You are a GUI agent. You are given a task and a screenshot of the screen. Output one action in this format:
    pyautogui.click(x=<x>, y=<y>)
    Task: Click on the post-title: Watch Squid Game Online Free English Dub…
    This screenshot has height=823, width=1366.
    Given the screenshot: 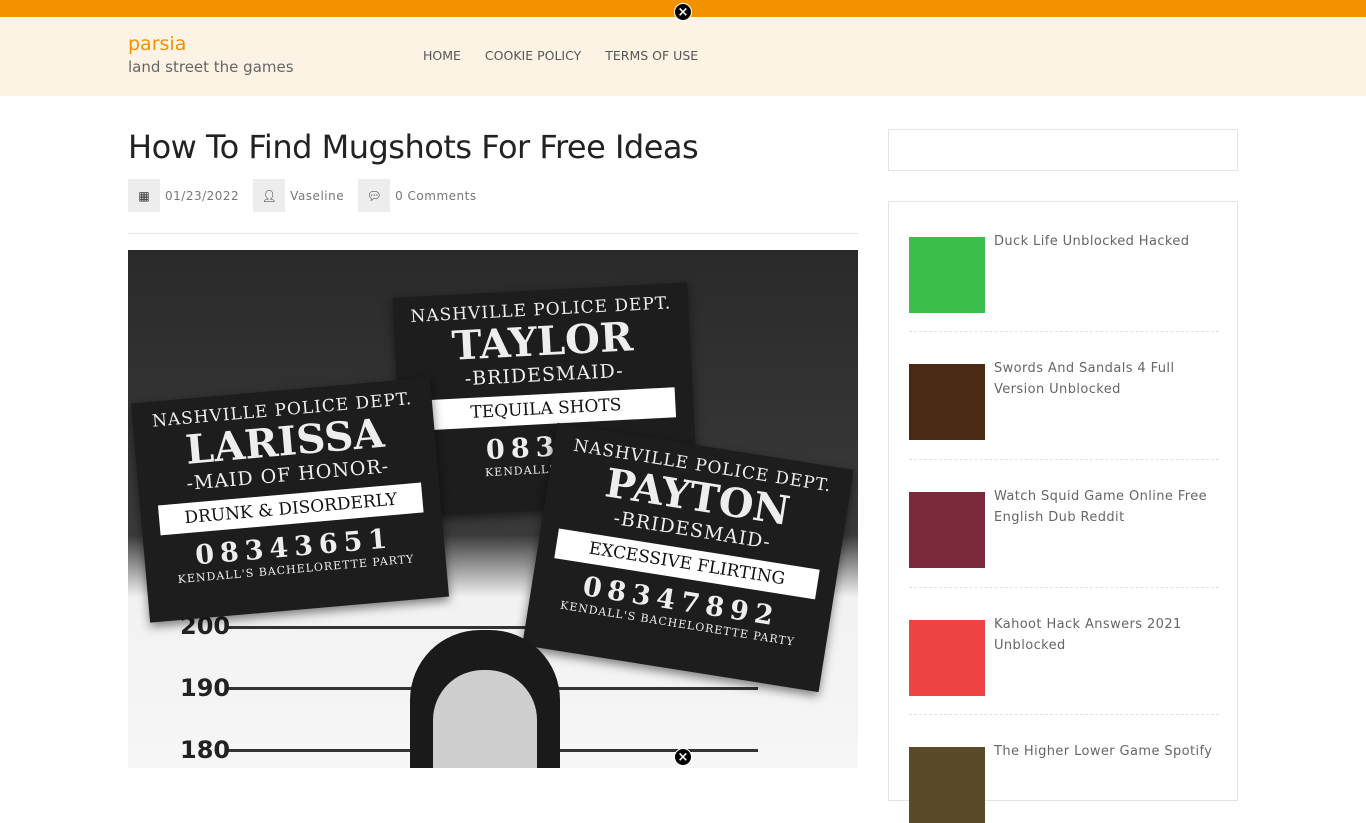 What is the action you would take?
    pyautogui.click(x=1106, y=527)
    